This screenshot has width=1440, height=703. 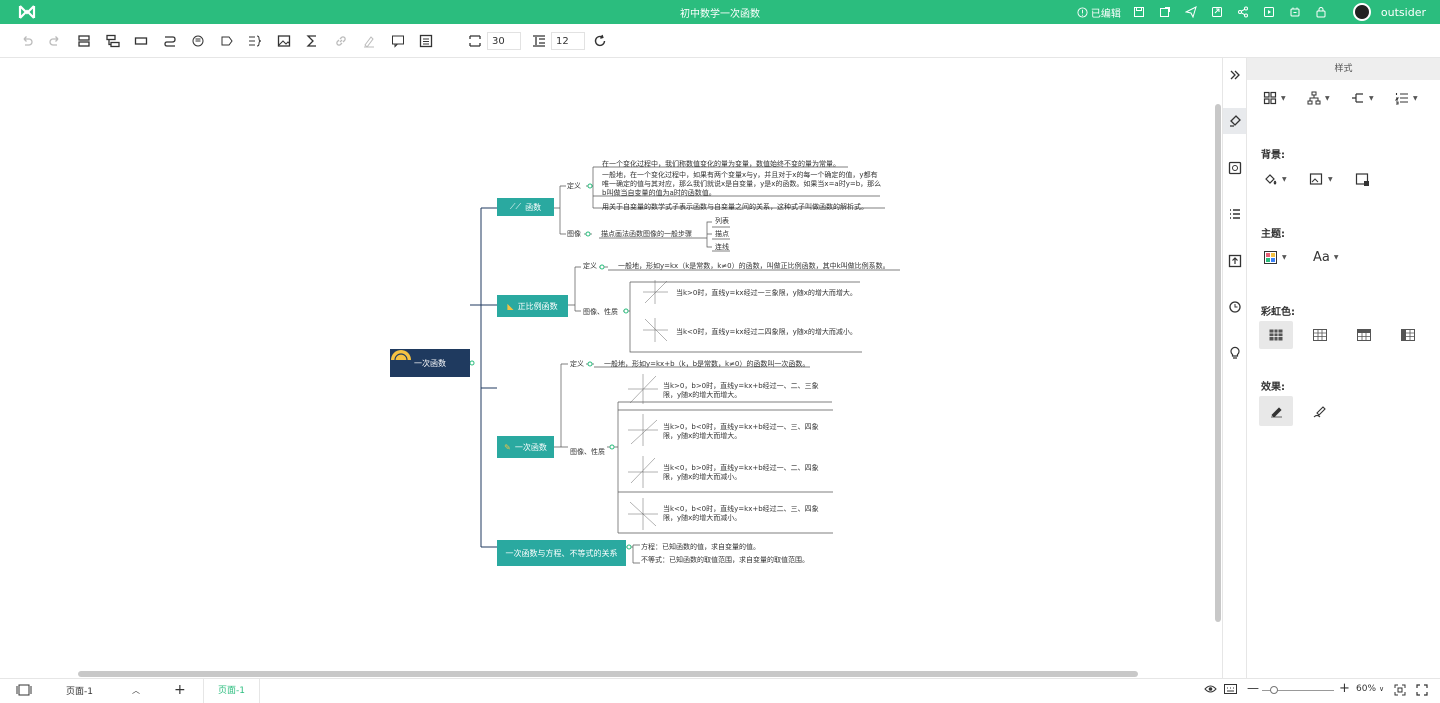 What do you see at coordinates (1369, 98) in the screenshot?
I see `connector-dropdown: ▼` at bounding box center [1369, 98].